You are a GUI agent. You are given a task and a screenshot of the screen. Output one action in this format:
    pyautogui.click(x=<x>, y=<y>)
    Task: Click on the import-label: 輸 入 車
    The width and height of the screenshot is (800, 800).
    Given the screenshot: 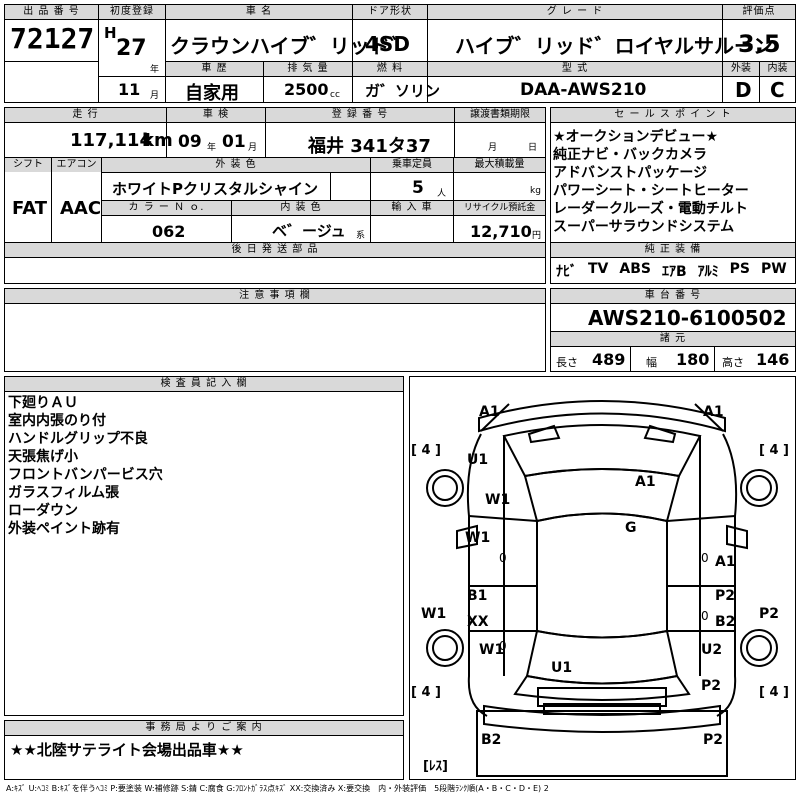 What is the action you would take?
    pyautogui.click(x=412, y=208)
    